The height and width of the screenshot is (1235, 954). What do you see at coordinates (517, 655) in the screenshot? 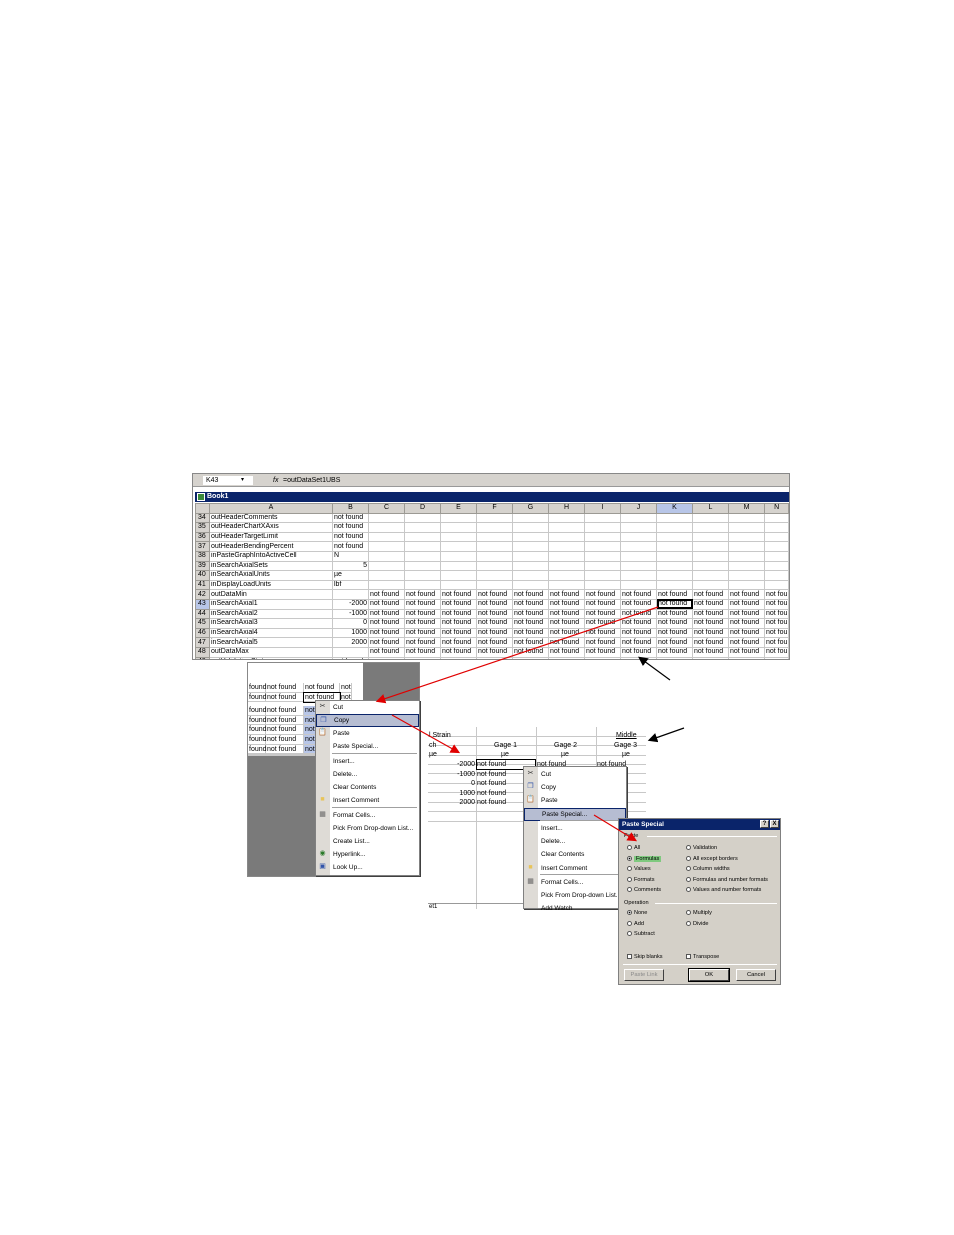
I see `red-arrow-copy-source` at bounding box center [517, 655].